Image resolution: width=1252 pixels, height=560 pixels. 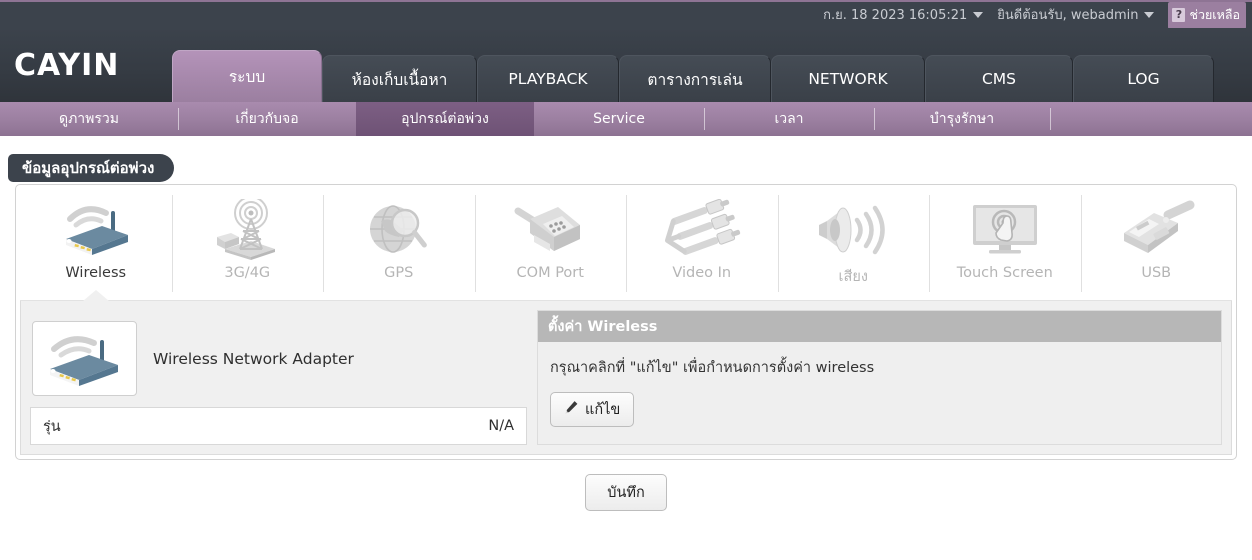 I want to click on tab-cms: CMS, so click(x=999, y=78).